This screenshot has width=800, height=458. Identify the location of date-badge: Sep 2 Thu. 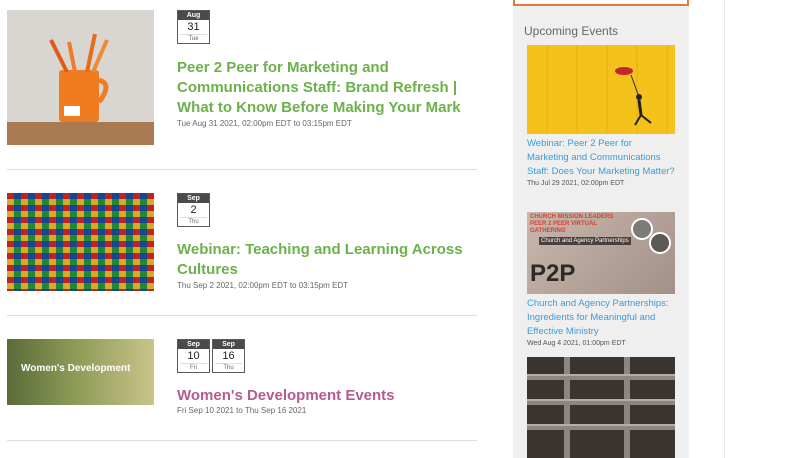
(193, 210).